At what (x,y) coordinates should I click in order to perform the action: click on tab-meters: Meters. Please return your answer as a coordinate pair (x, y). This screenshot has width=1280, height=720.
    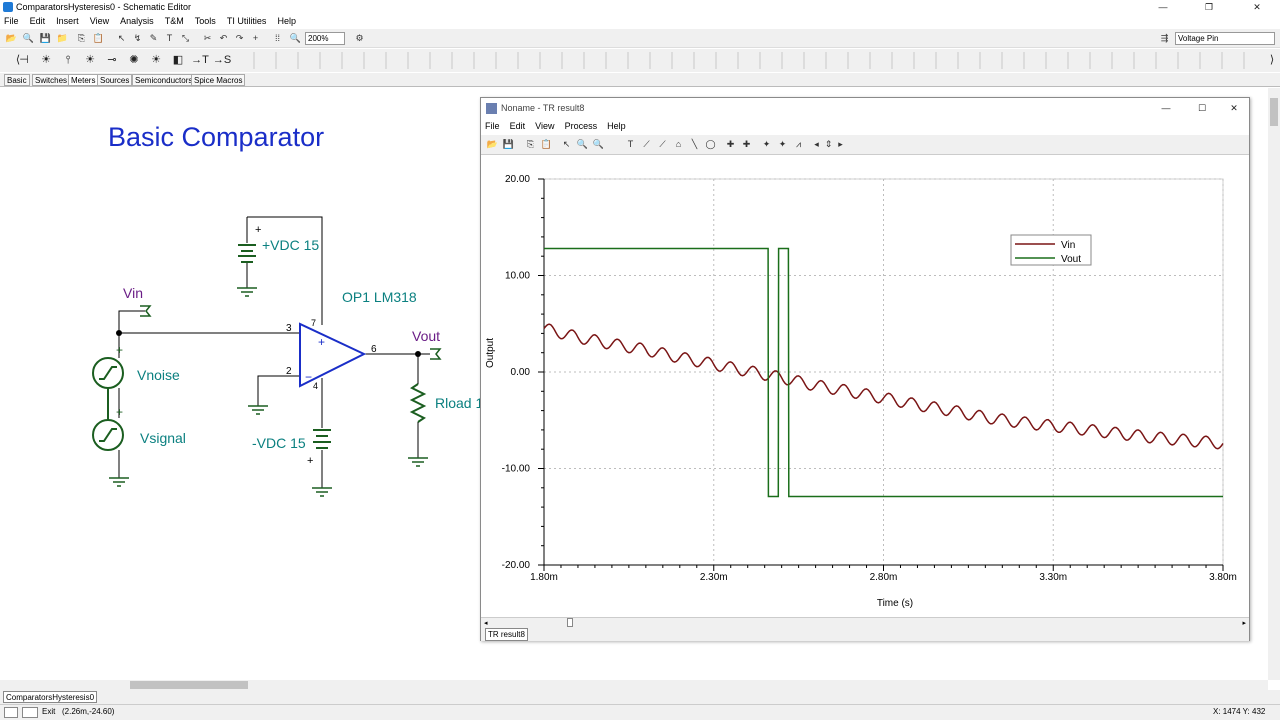
    Looking at the image, I should click on (83, 80).